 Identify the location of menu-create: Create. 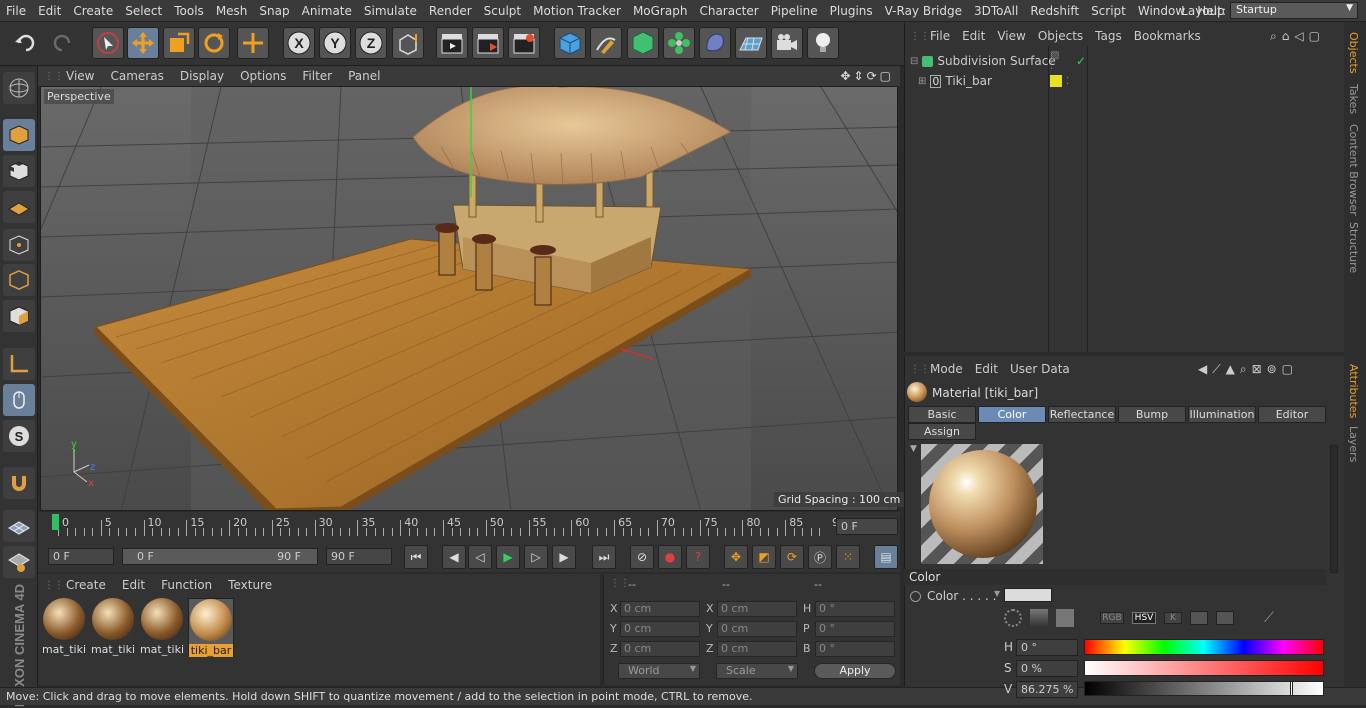
(93, 11).